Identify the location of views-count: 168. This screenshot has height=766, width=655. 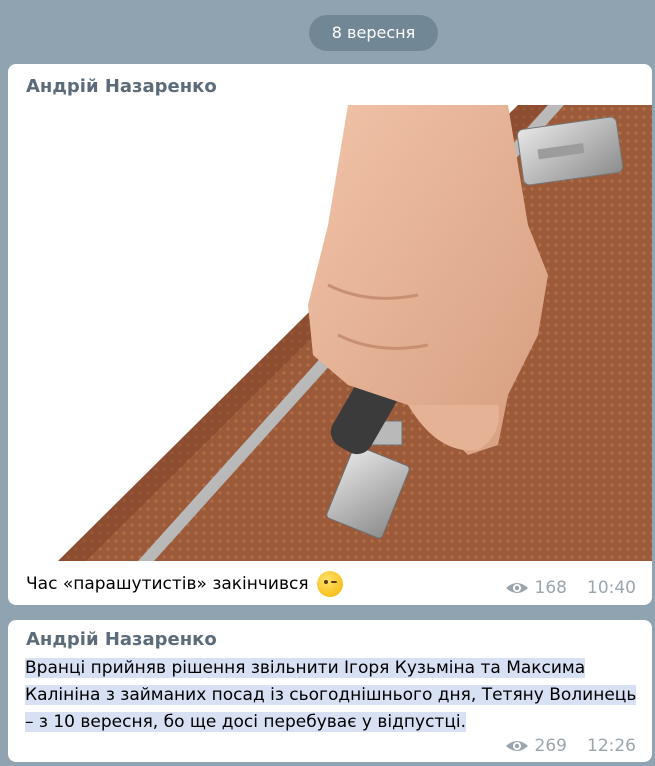
(550, 588).